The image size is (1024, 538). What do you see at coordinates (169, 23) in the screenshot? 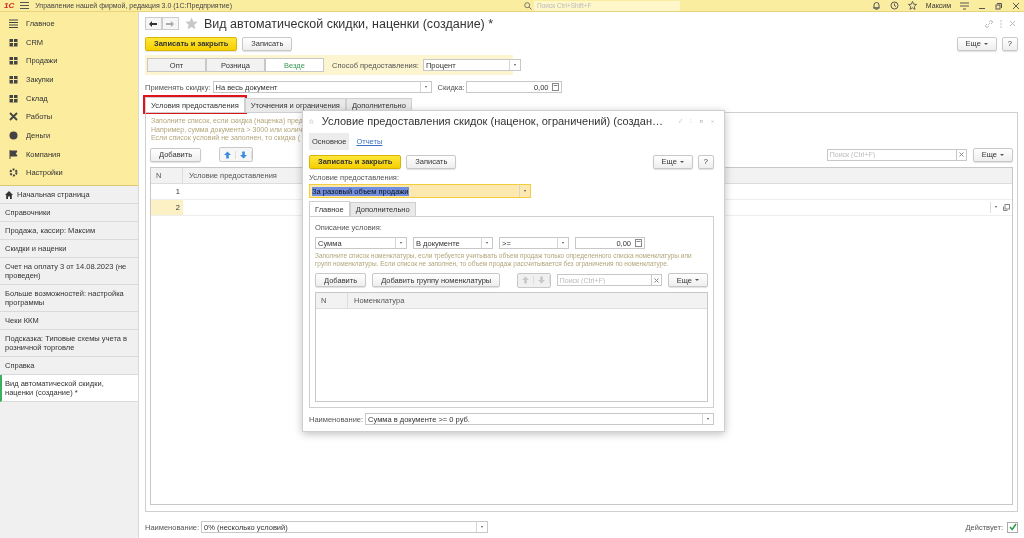
I see `forward-arrow-icon` at bounding box center [169, 23].